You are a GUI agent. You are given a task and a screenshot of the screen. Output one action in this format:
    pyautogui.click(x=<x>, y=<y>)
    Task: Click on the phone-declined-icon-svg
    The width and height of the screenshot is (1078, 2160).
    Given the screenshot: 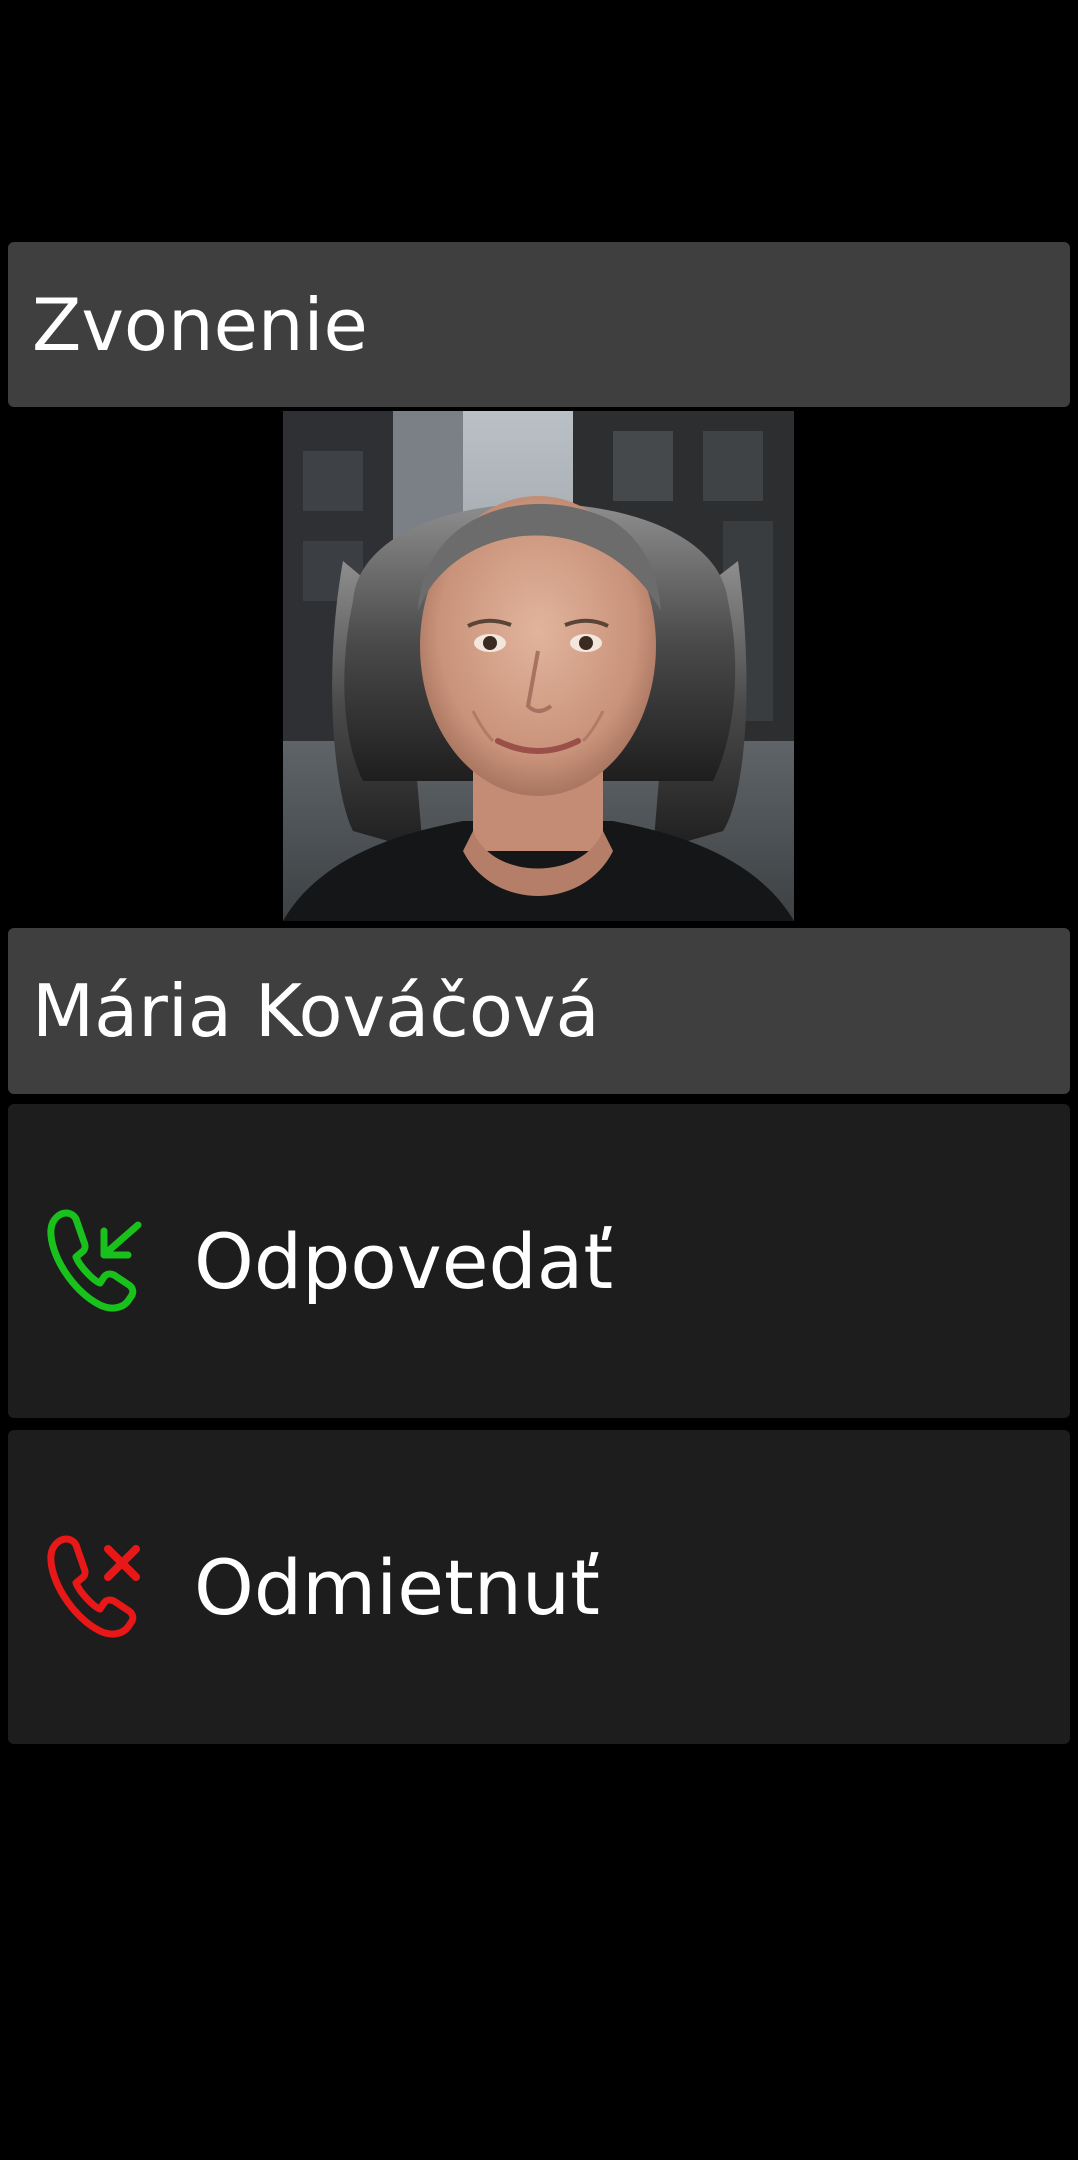 What is the action you would take?
    pyautogui.click(x=93, y=1586)
    